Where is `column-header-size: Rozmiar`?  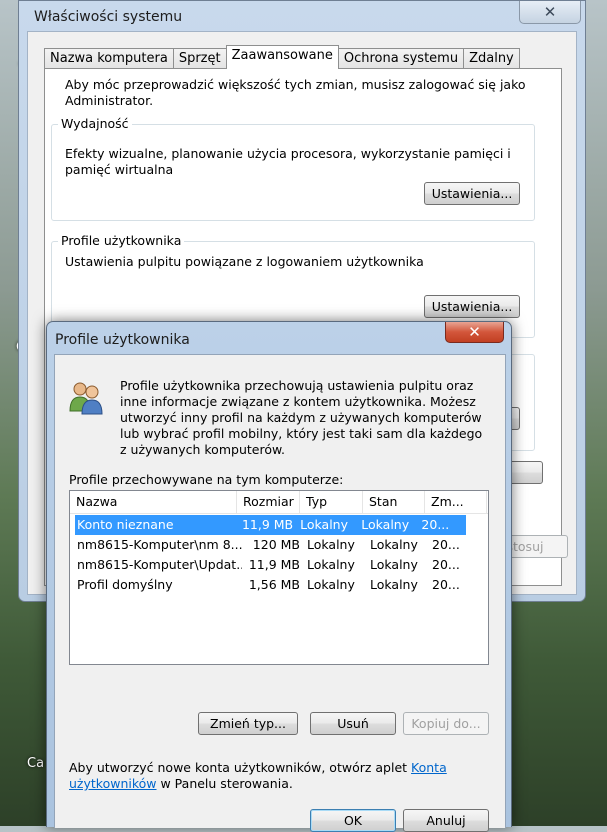
column-header-size: Rozmiar is located at coordinates (268, 502).